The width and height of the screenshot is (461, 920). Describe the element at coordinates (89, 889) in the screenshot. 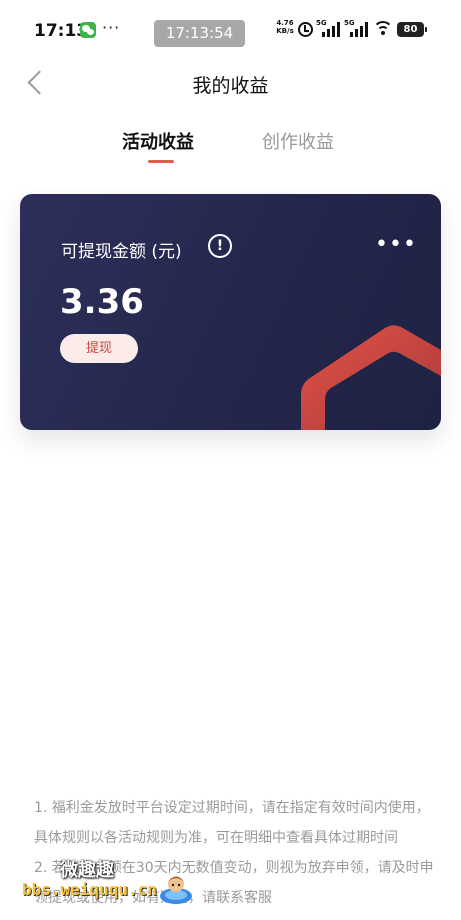

I see `watermark-url: bbs.weiququ.cn` at that location.